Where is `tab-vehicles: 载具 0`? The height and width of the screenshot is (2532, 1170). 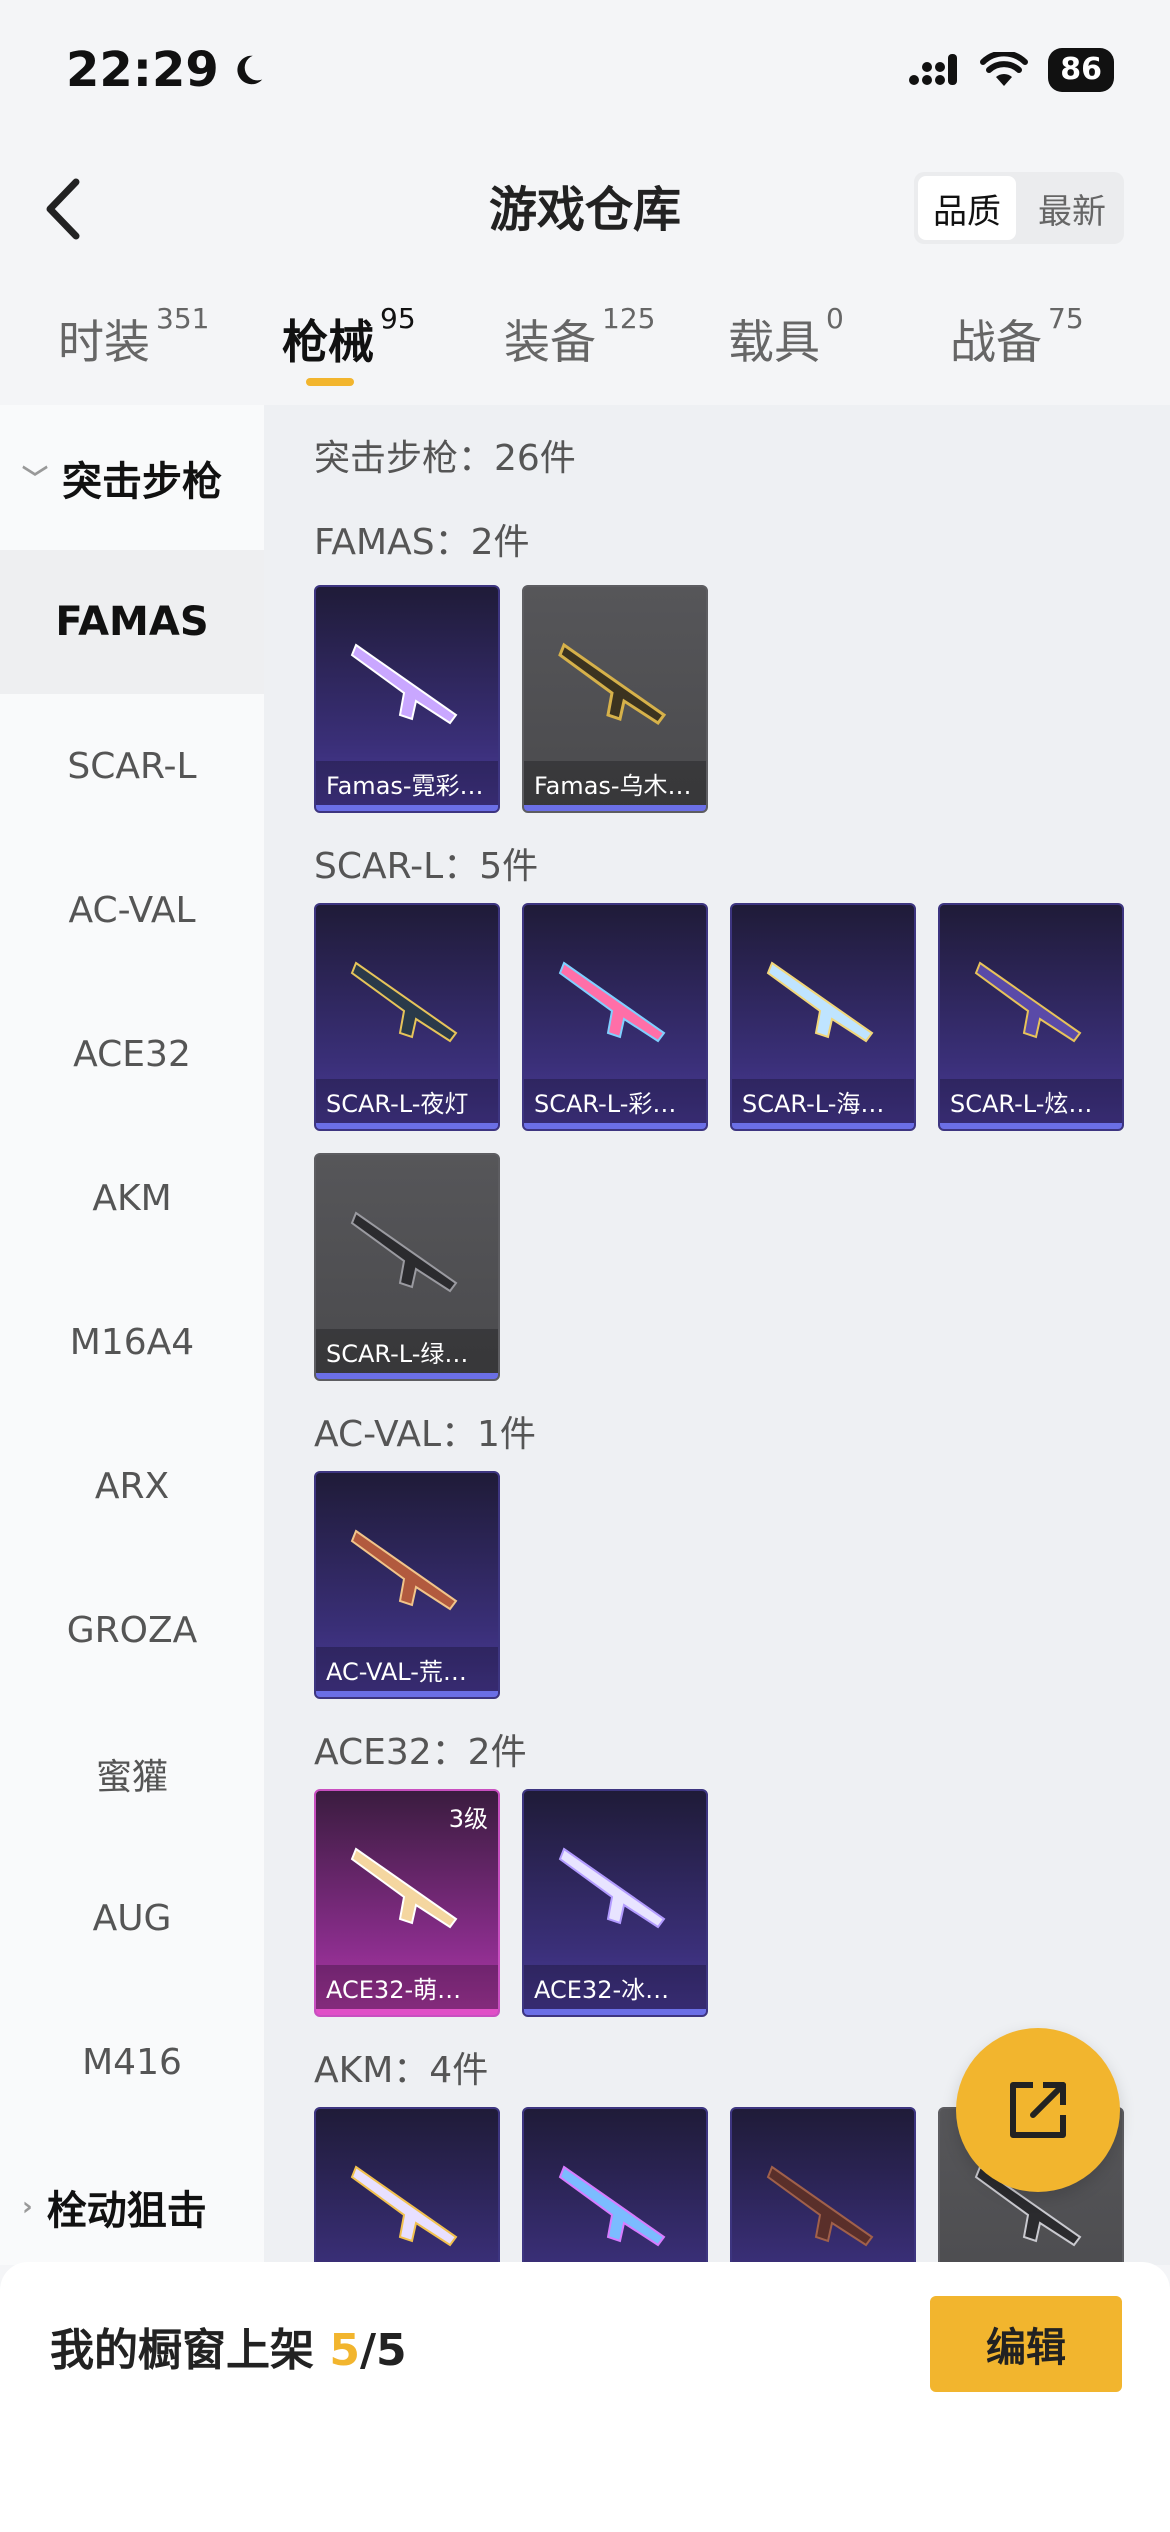
tab-vehicles: 载具 0 is located at coordinates (786, 337).